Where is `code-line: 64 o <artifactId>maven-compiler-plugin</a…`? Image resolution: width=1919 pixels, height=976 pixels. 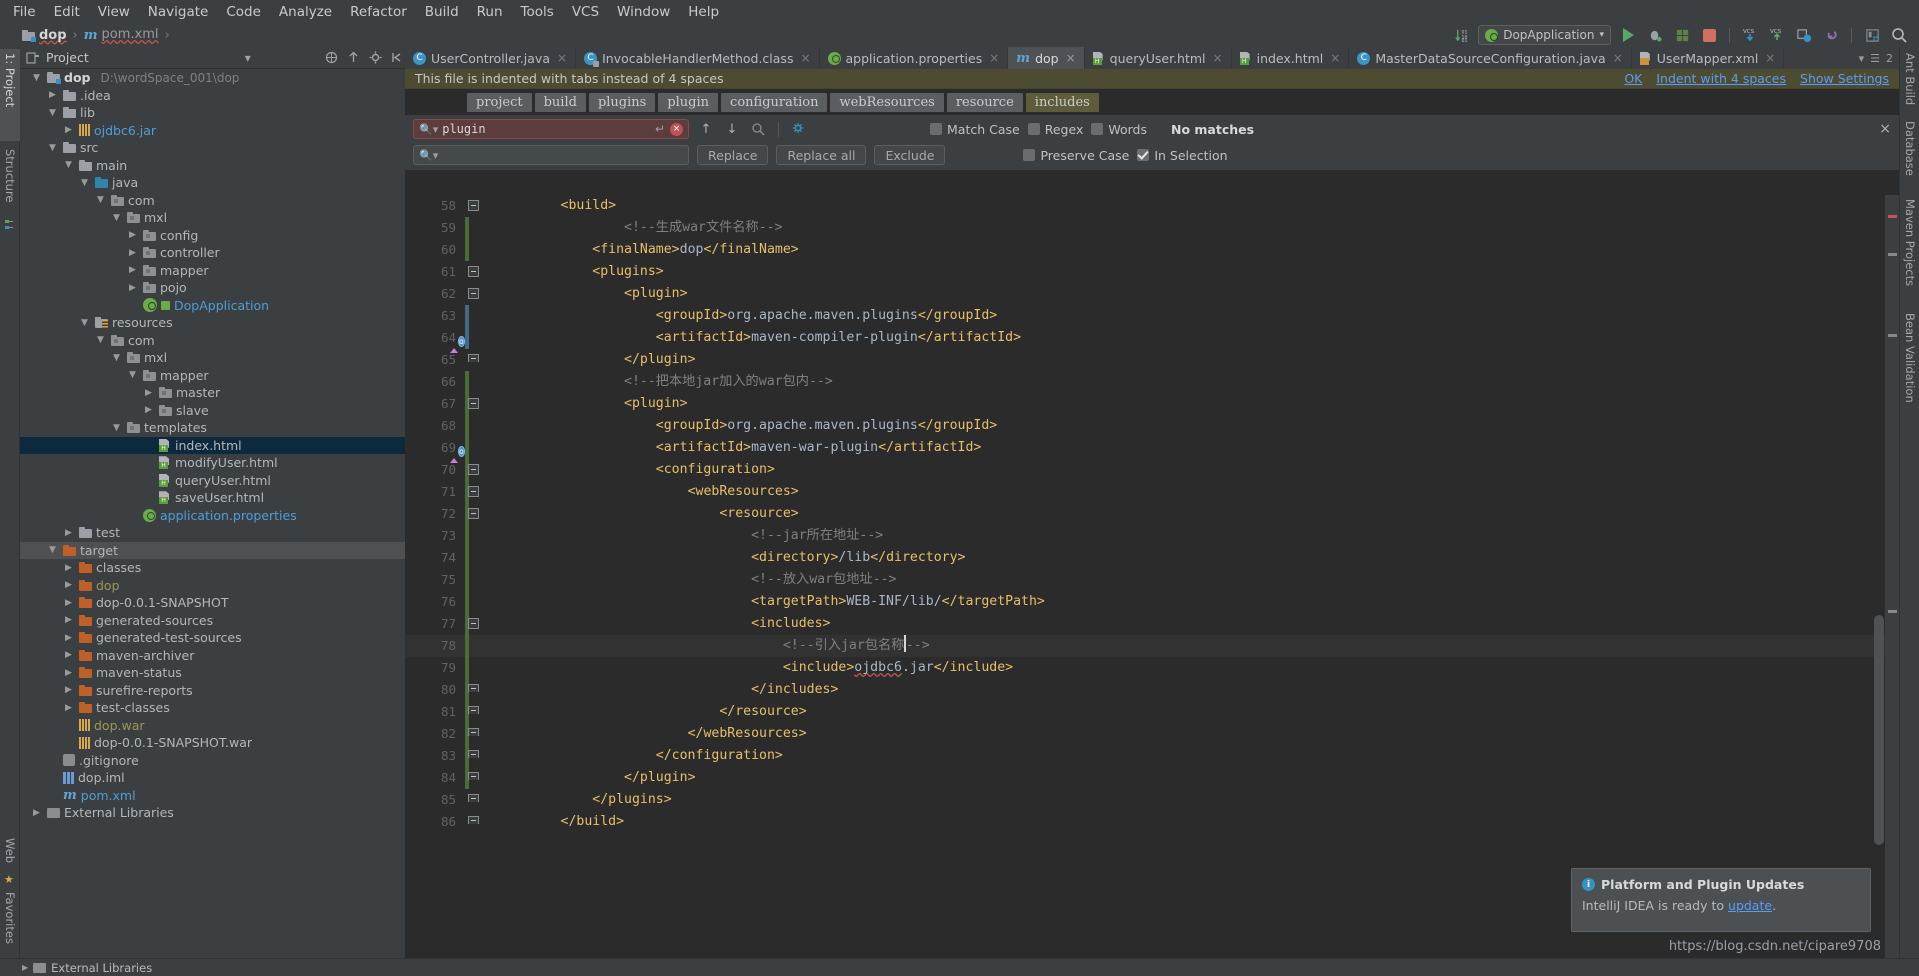 code-line: 64 o <artifactId>maven-compiler-plugin</a… is located at coordinates (1152, 340).